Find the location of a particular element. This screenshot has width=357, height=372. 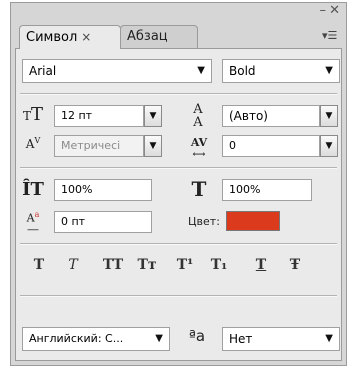

tracking-icon: AV ⟷ is located at coordinates (199, 148).